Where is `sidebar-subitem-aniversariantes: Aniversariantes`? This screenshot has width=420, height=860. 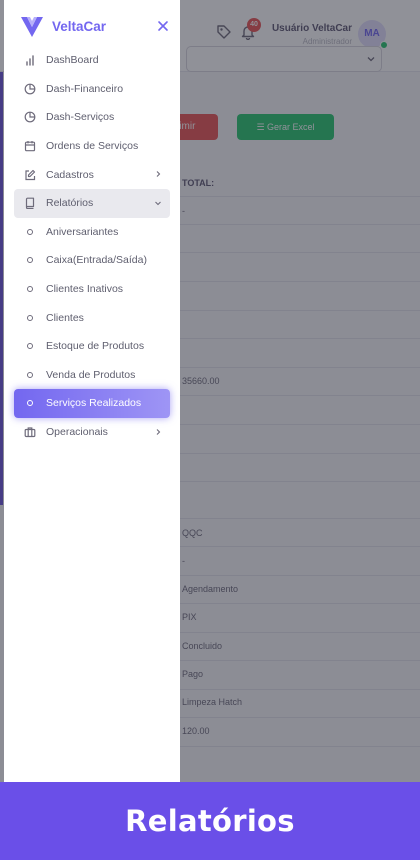 sidebar-subitem-aniversariantes: Aniversariantes is located at coordinates (92, 232).